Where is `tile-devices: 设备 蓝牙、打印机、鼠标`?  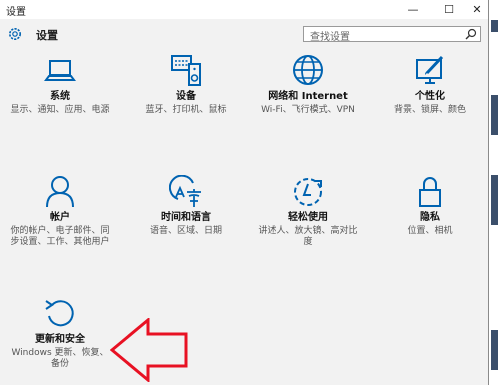 tile-devices: 设备 蓝牙、打印机、鼠标 is located at coordinates (186, 85).